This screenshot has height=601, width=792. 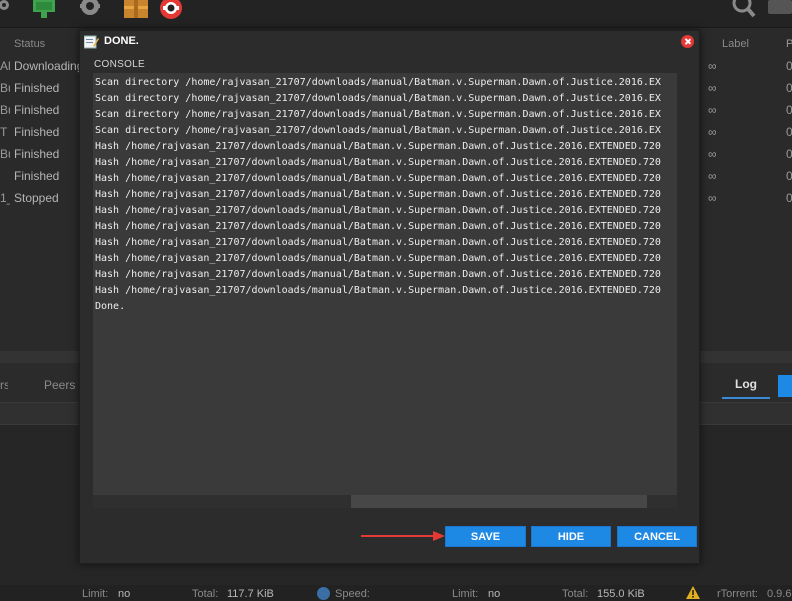 What do you see at coordinates (7, 7) in the screenshot?
I see `gear-icon` at bounding box center [7, 7].